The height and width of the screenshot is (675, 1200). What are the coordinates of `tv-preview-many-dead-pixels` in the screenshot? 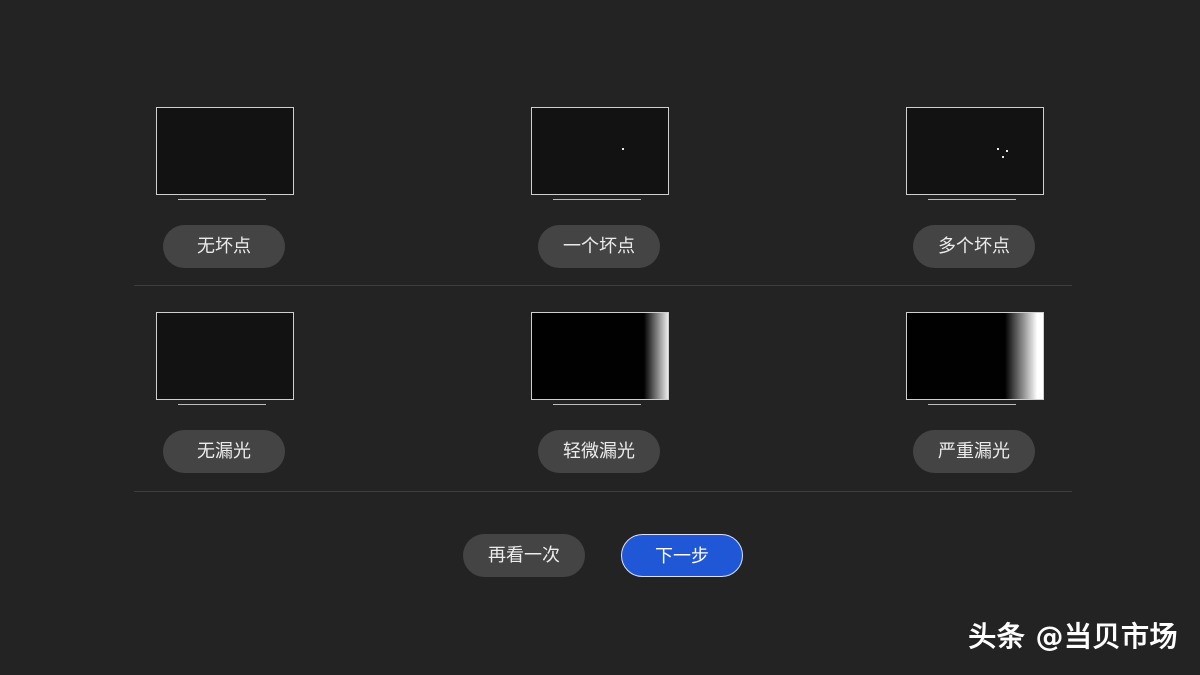 It's located at (975, 151).